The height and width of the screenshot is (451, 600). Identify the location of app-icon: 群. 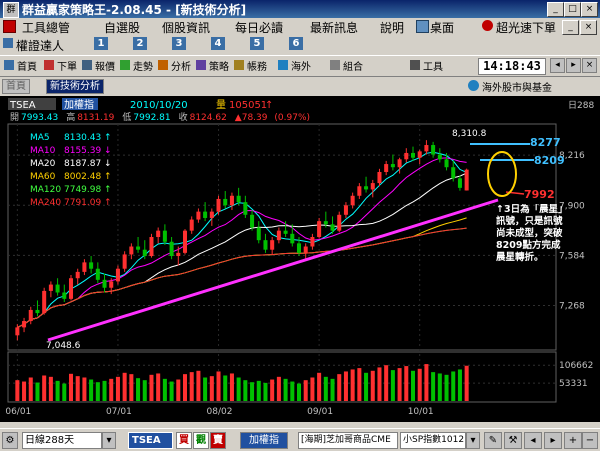
(11, 10).